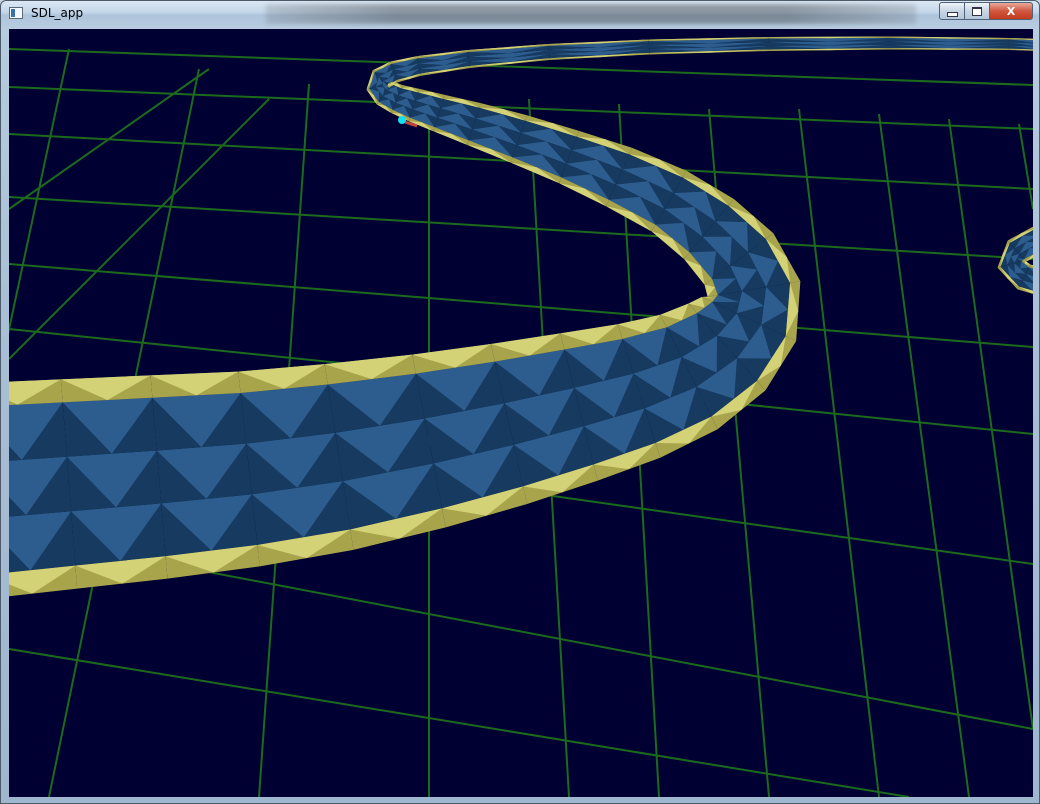  I want to click on window-controls: X, so click(986, 11).